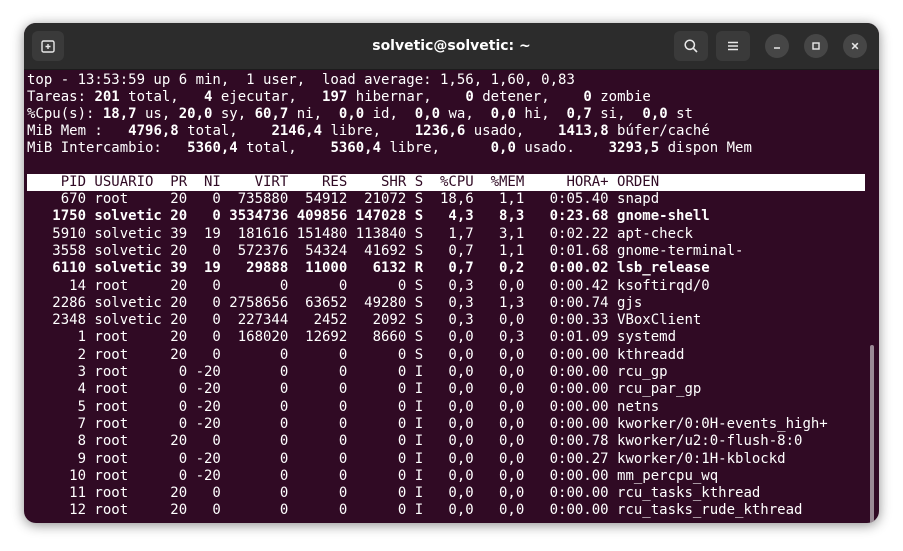 The width and height of the screenshot is (903, 551). What do you see at coordinates (583, 131) in the screenshot?
I see `summary-segment: 1413,8` at bounding box center [583, 131].